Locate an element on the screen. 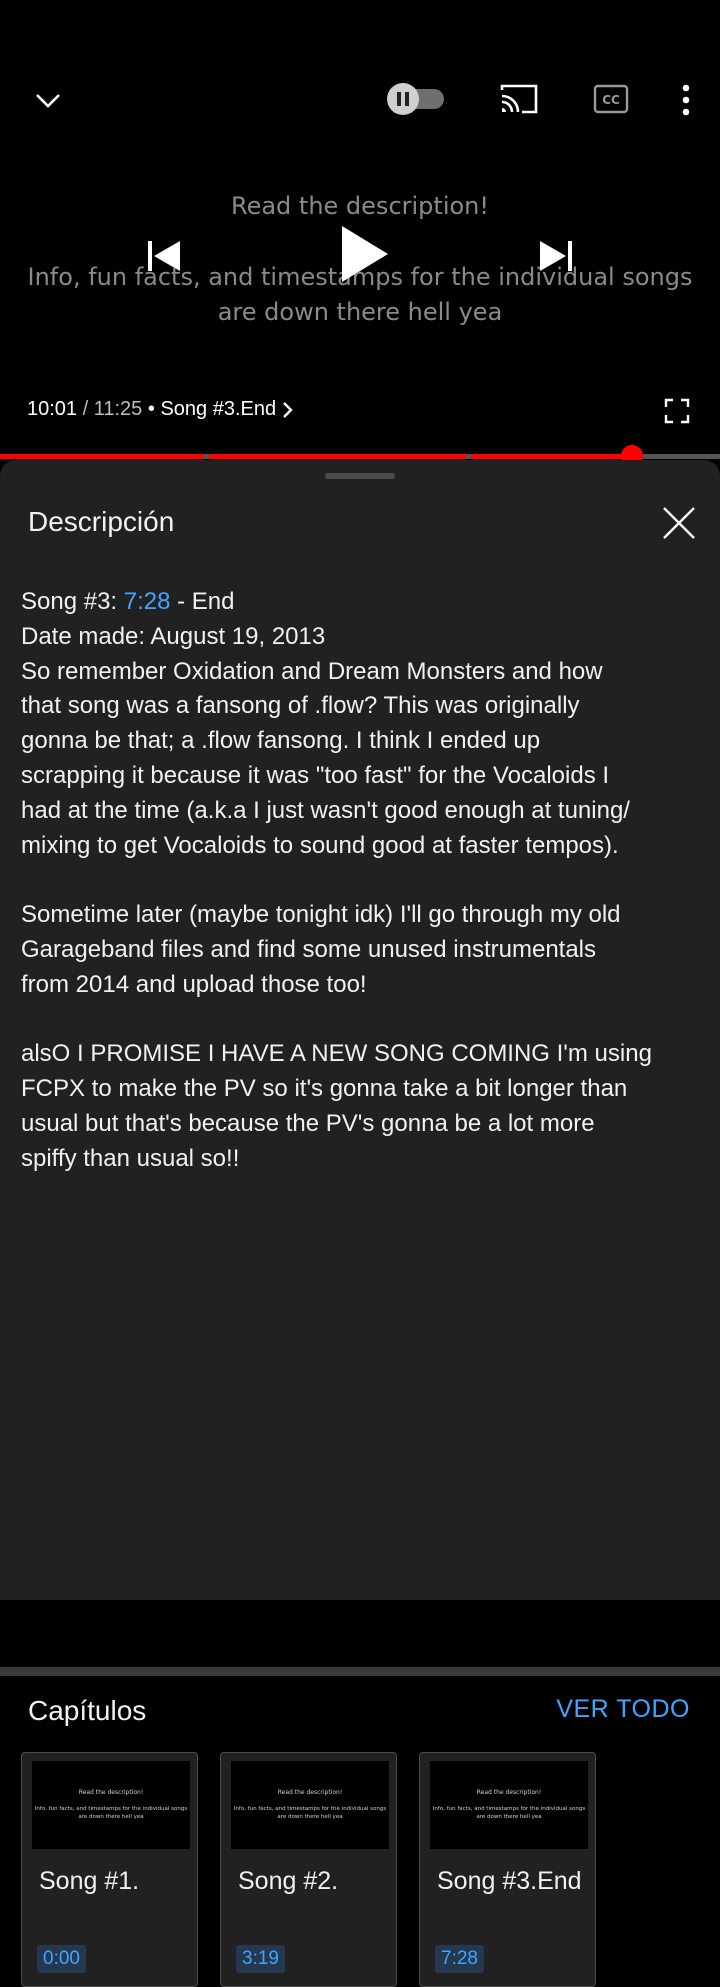  chevron-down-icon is located at coordinates (48, 101).